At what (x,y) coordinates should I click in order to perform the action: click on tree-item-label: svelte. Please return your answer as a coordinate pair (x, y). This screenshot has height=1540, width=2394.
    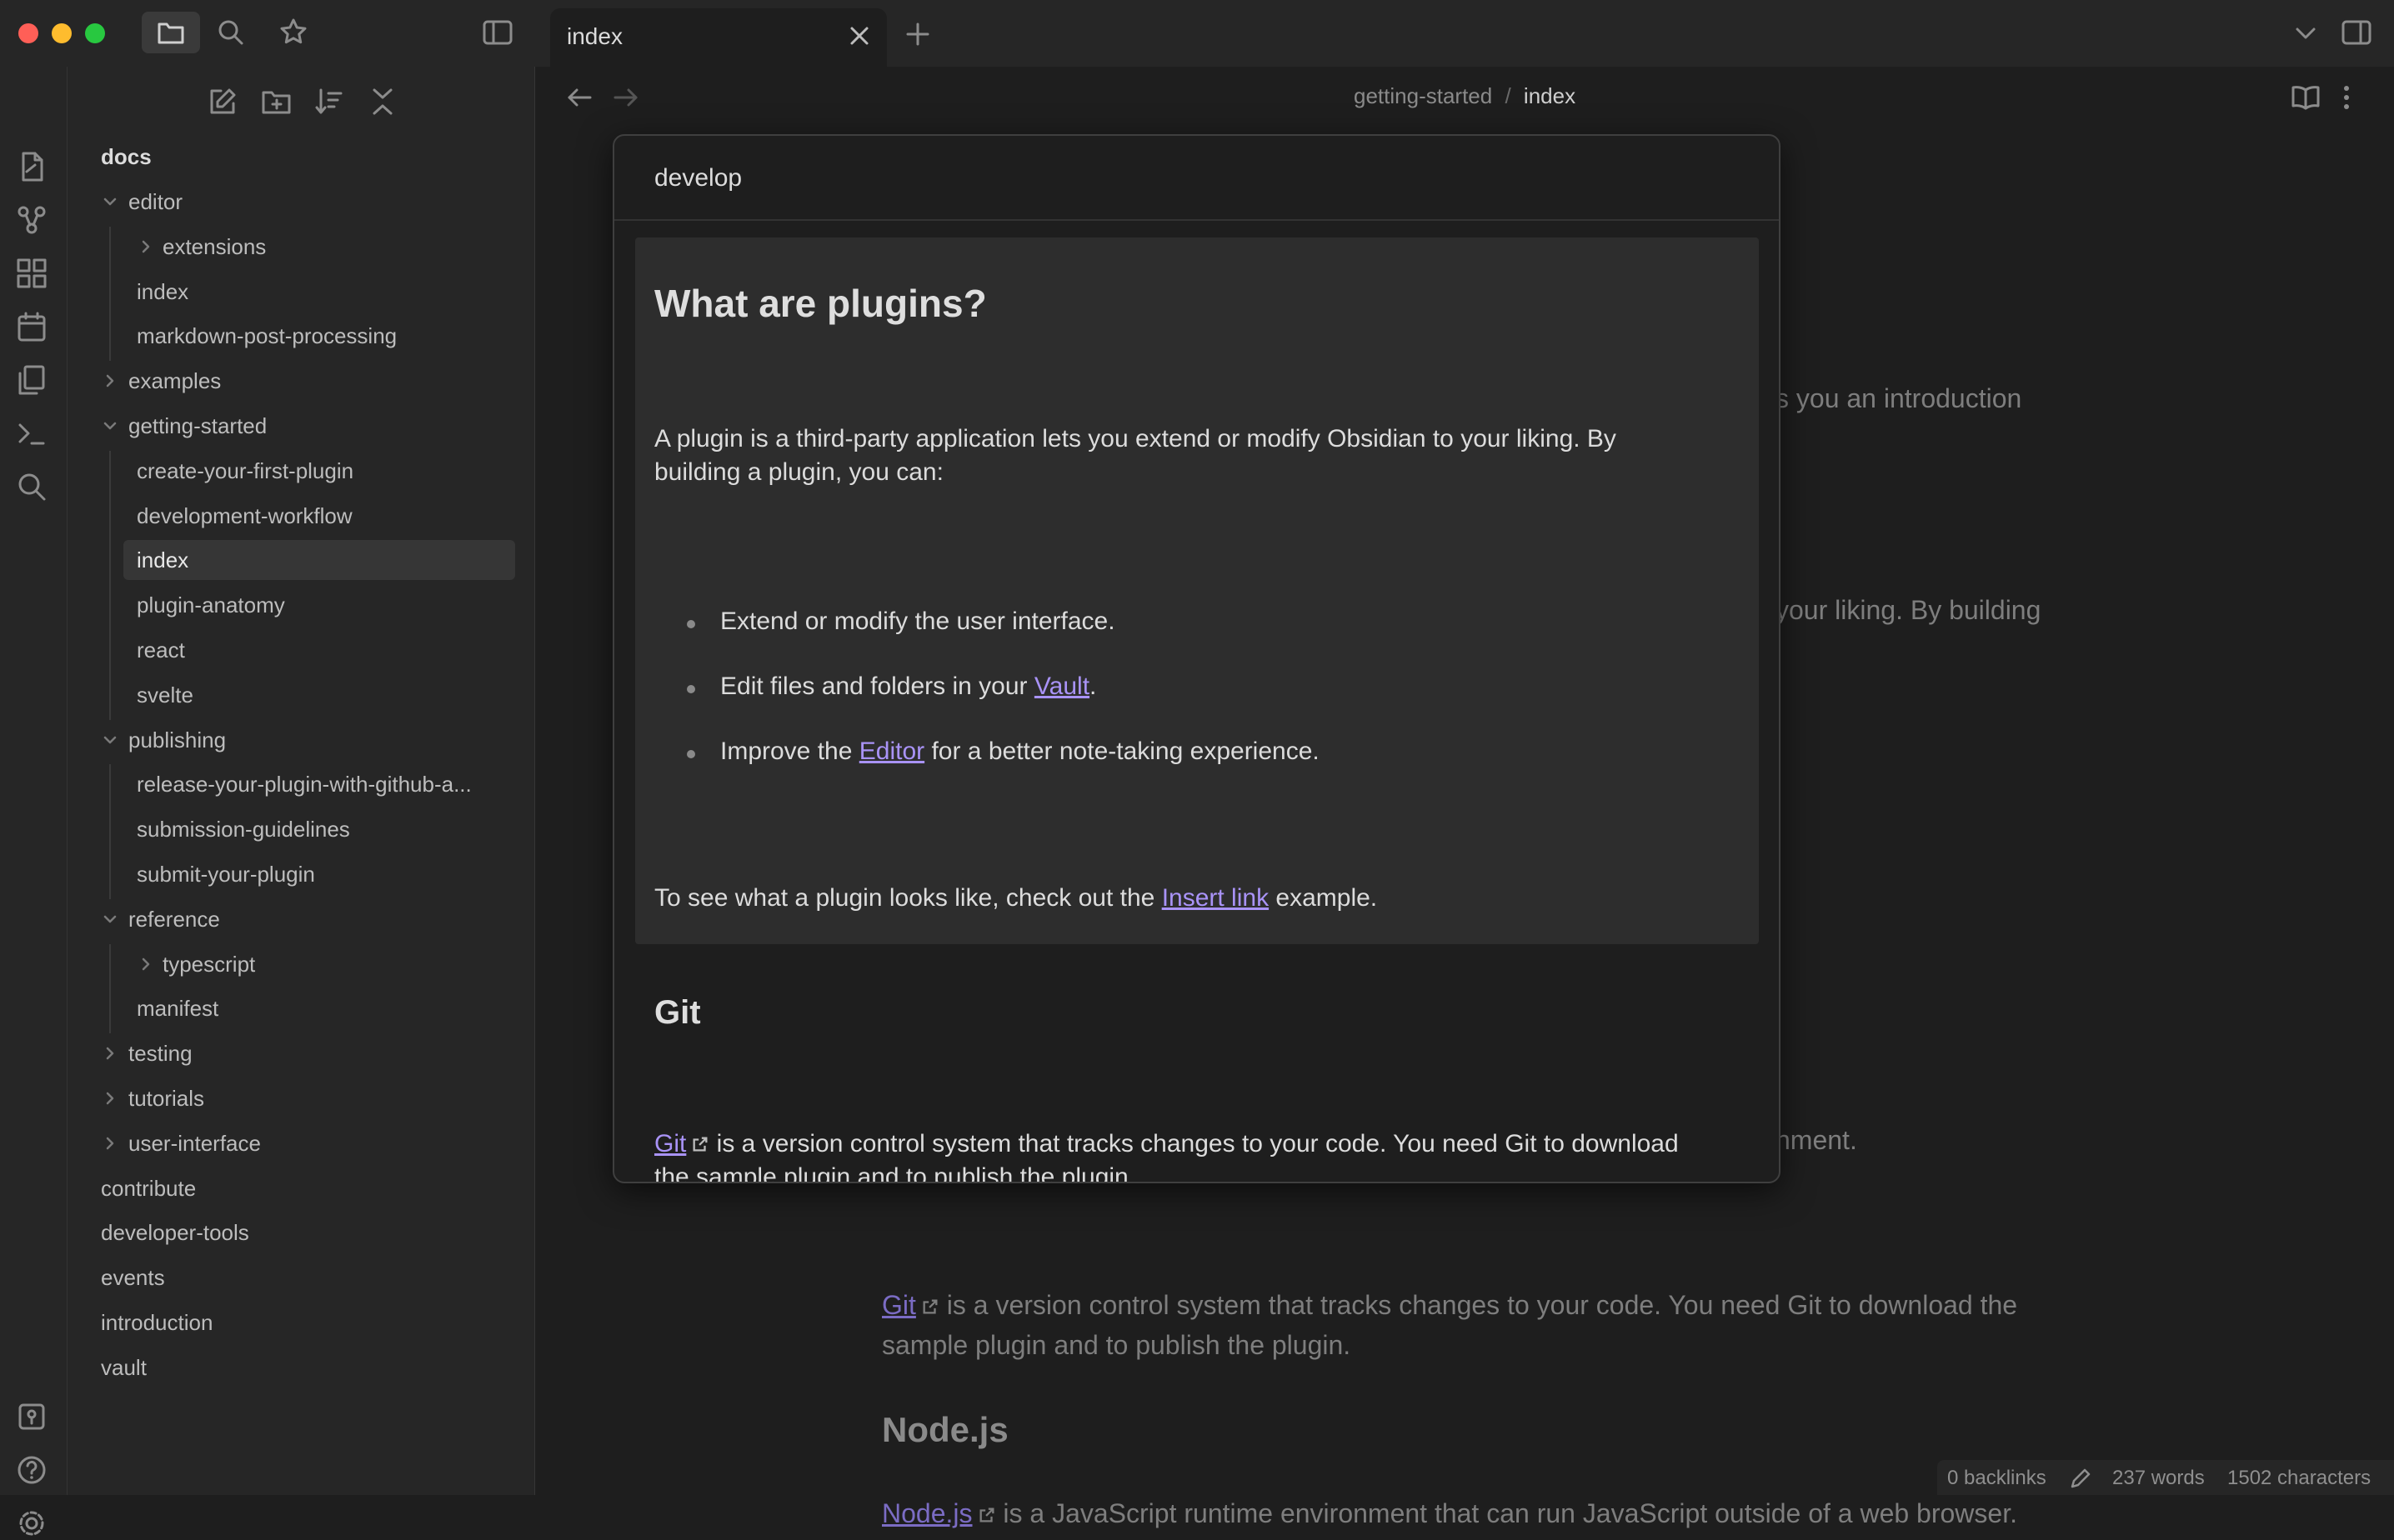
    Looking at the image, I should click on (165, 695).